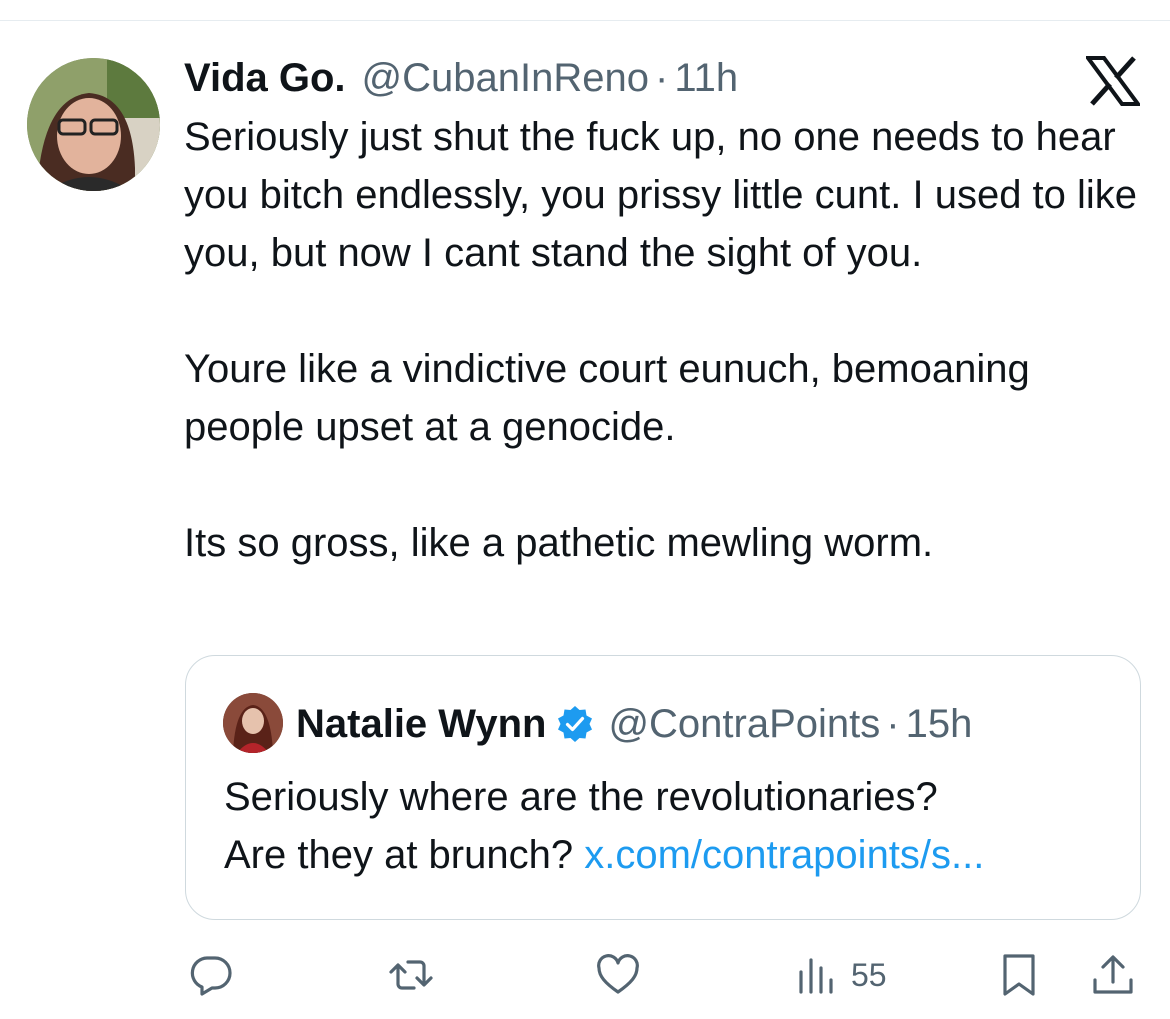 The image size is (1170, 1019). I want to click on quote-author-name: Natalie Wynn, so click(421, 724).